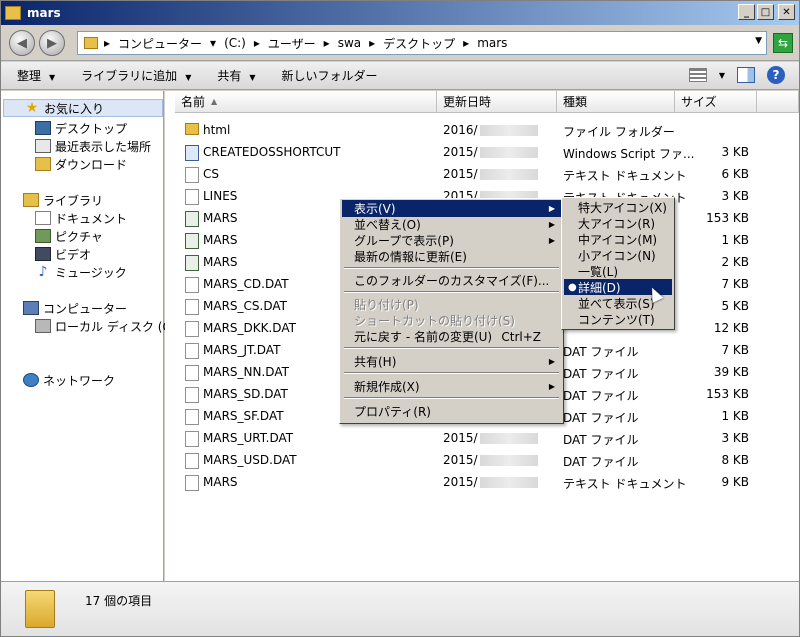 This screenshot has width=800, height=637. What do you see at coordinates (272, 152) in the screenshot?
I see `file-name: CREATEDOSSHORTCUT` at bounding box center [272, 152].